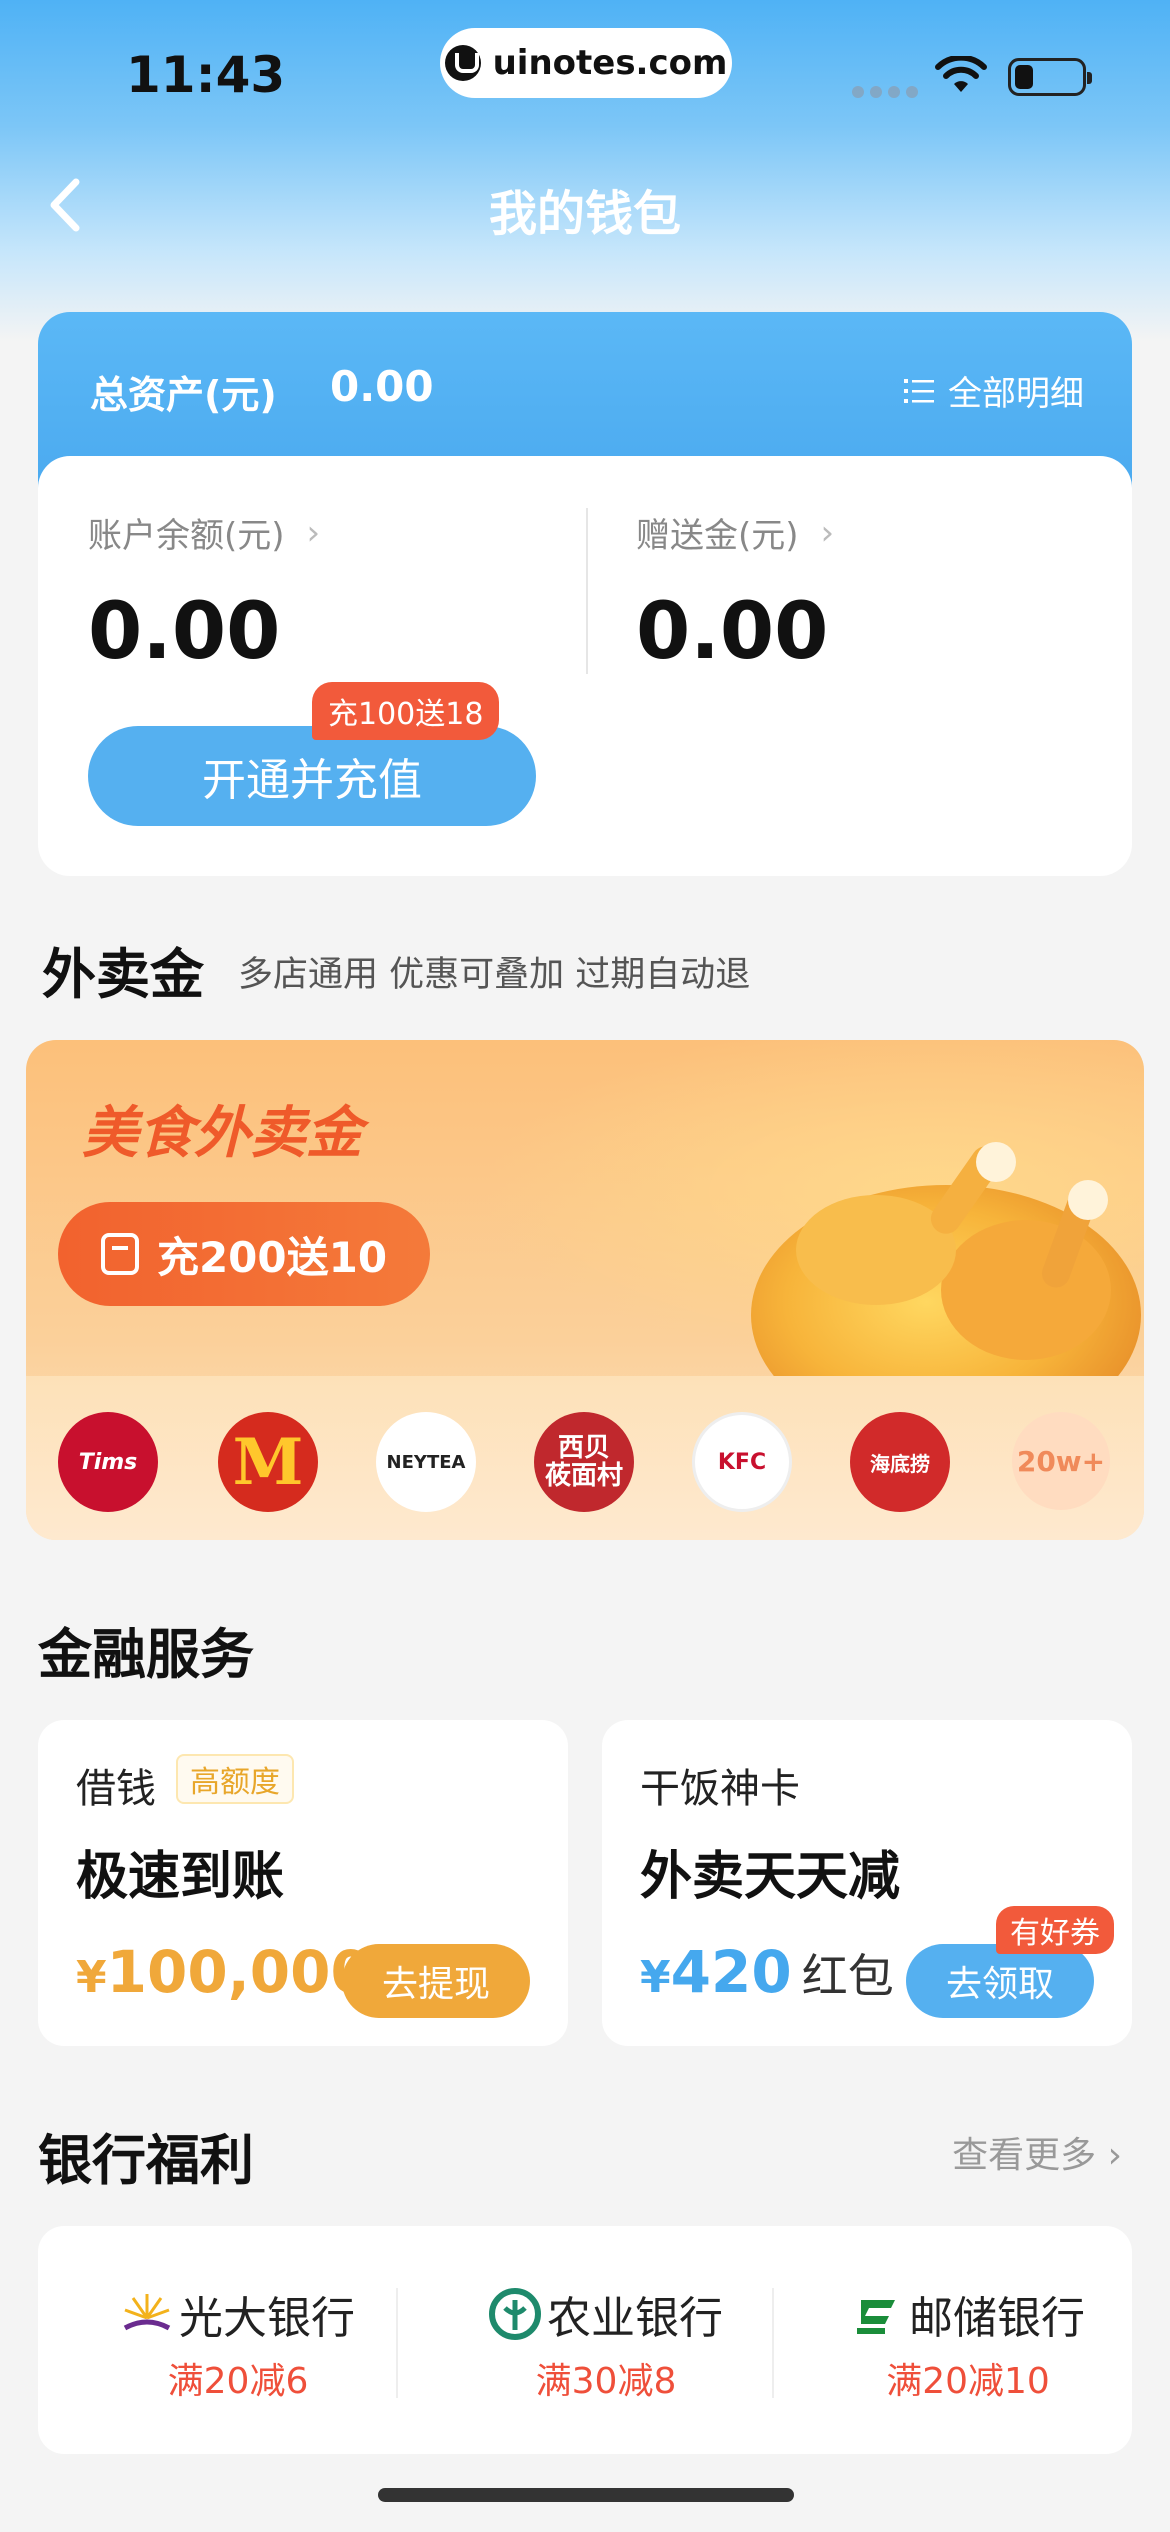  Describe the element at coordinates (146, 1654) in the screenshot. I see `finance-section-title: 金融服务` at that location.